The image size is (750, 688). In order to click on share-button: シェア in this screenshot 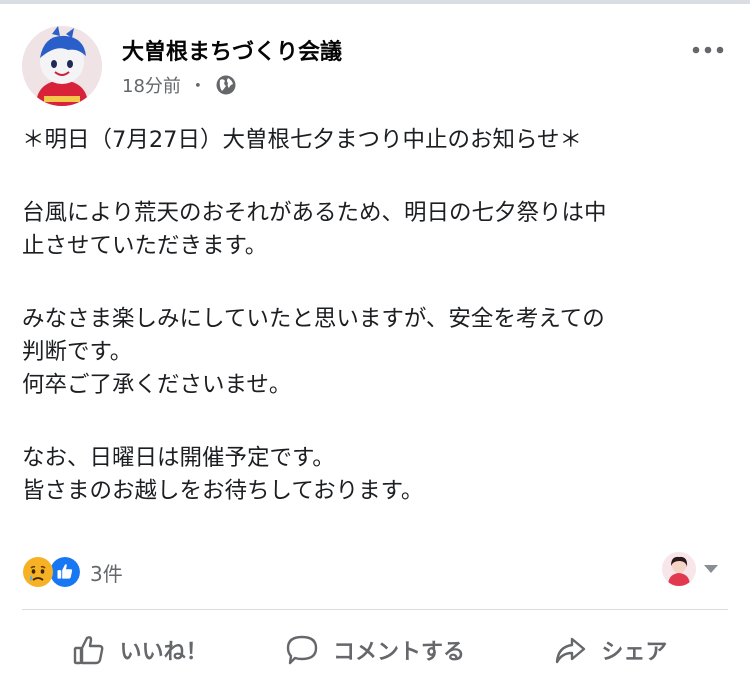, I will do `click(610, 650)`.